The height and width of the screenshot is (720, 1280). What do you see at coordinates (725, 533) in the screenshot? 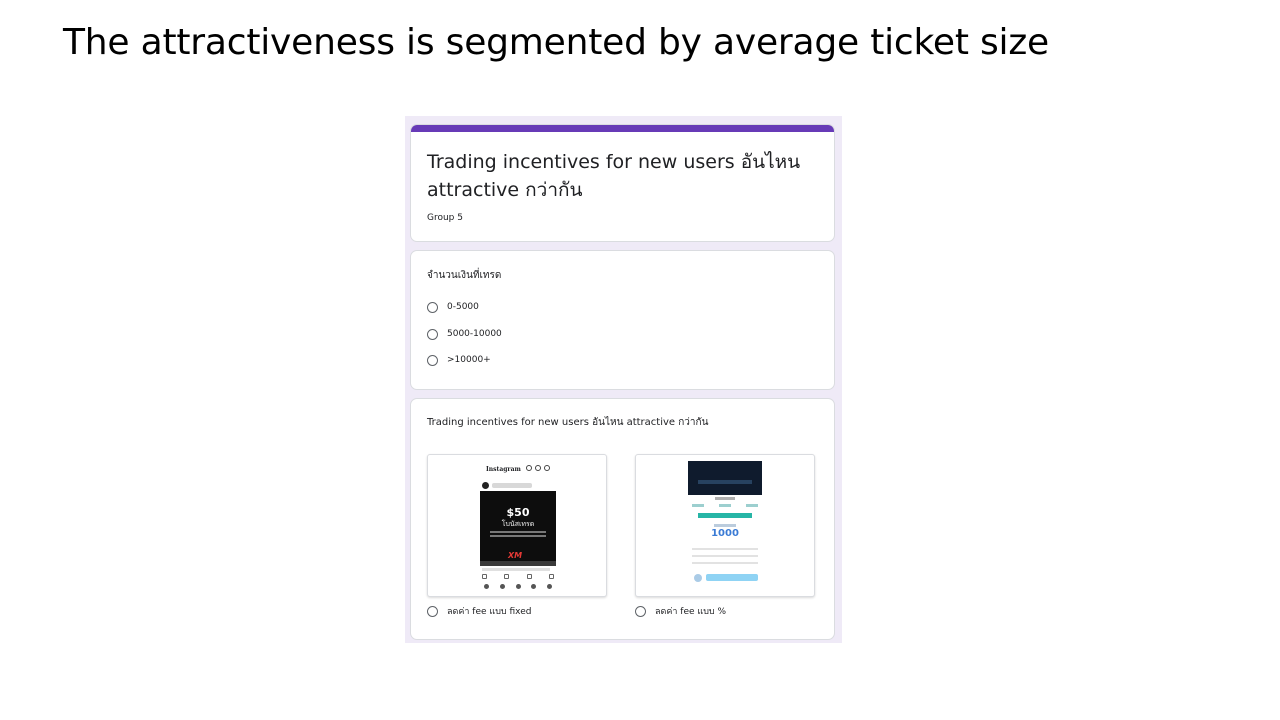
I see `sheet-amount: 1000` at bounding box center [725, 533].